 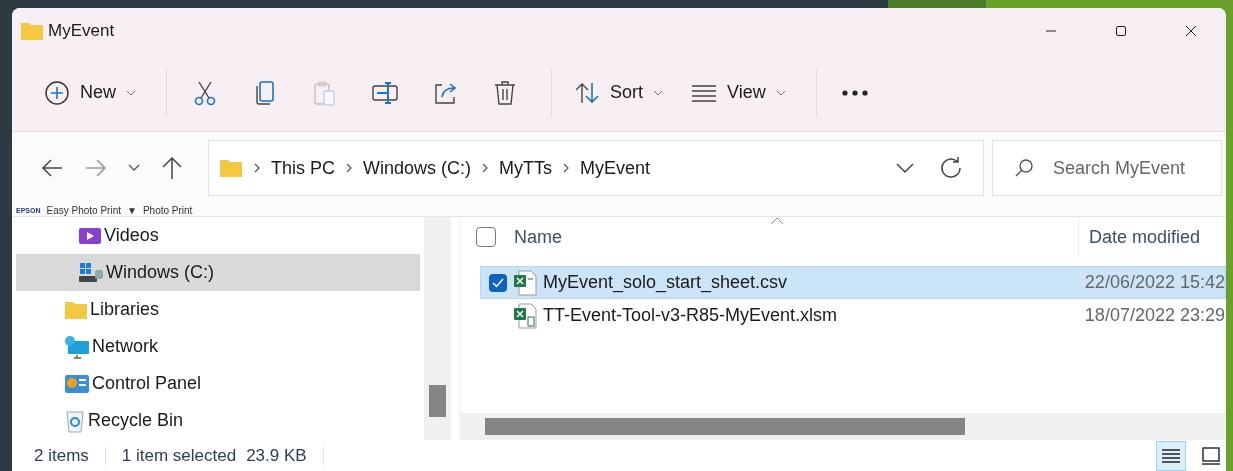 I want to click on sidebar-item: Libraries, so click(x=218, y=309).